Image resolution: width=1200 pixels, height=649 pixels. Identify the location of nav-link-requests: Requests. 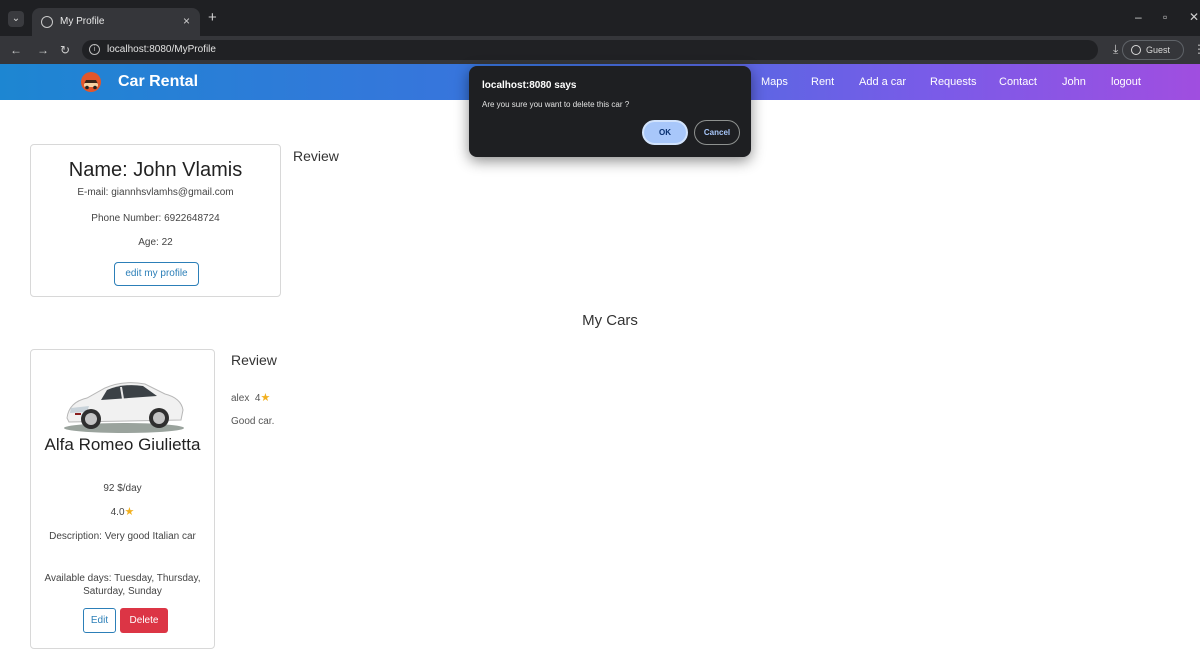
(953, 82).